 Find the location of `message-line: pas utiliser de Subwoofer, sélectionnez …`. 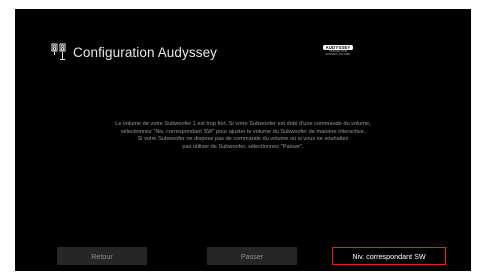

message-line: pas utiliser de Subwoofer, sélectionnez … is located at coordinates (243, 146).